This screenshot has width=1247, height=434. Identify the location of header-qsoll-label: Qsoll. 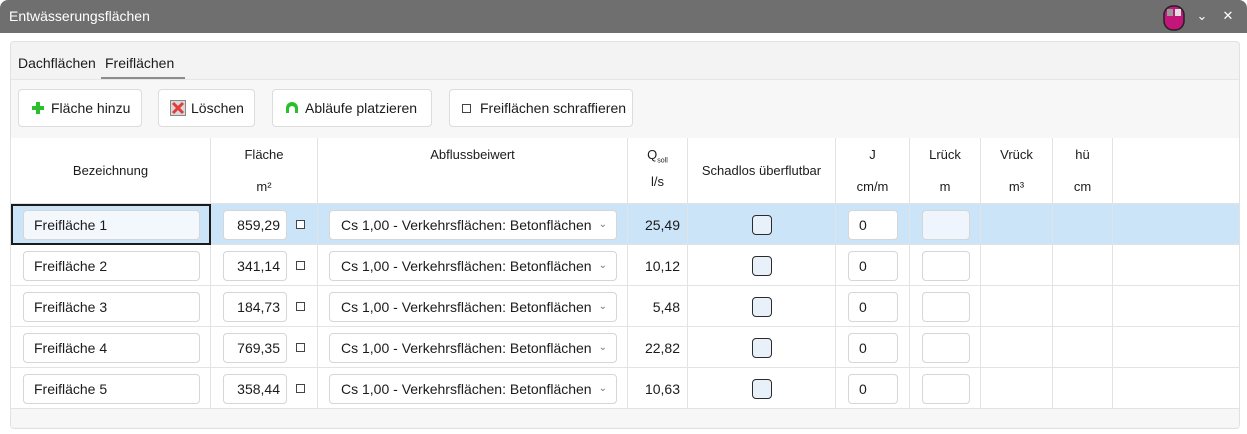
(657, 156).